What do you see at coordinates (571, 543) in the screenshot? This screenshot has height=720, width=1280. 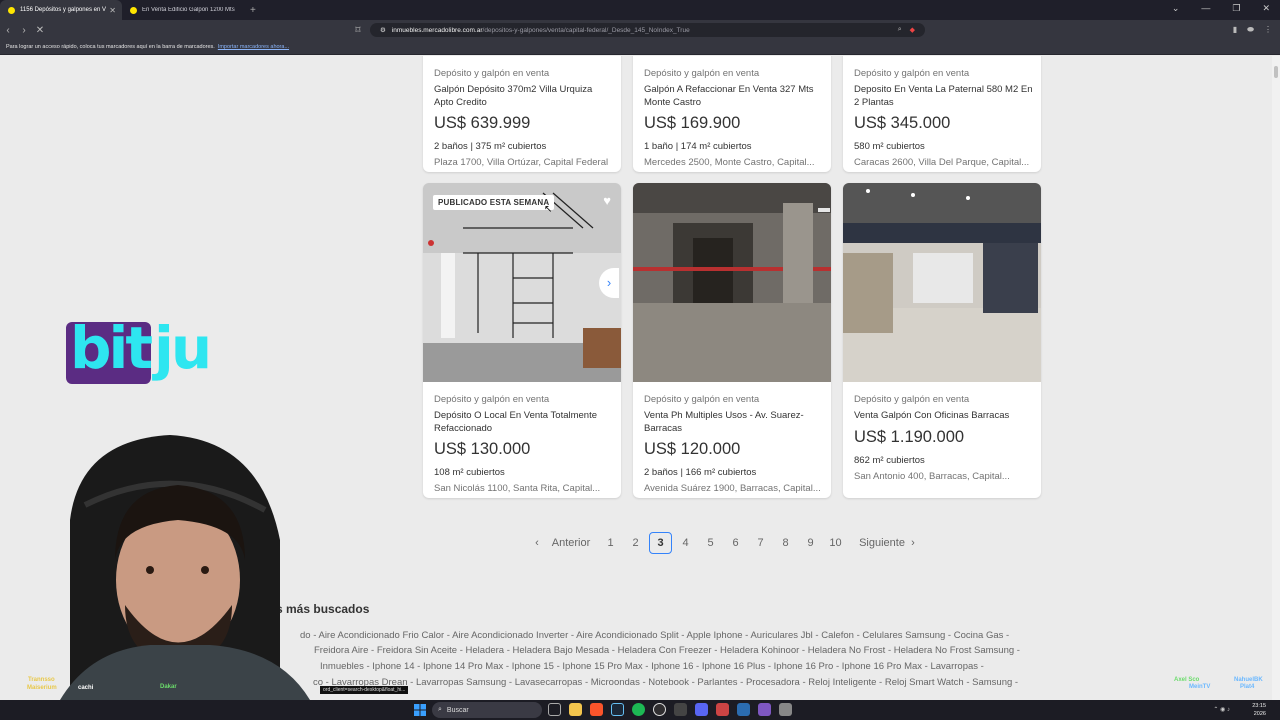 I see `prev-page-link: Anterior` at bounding box center [571, 543].